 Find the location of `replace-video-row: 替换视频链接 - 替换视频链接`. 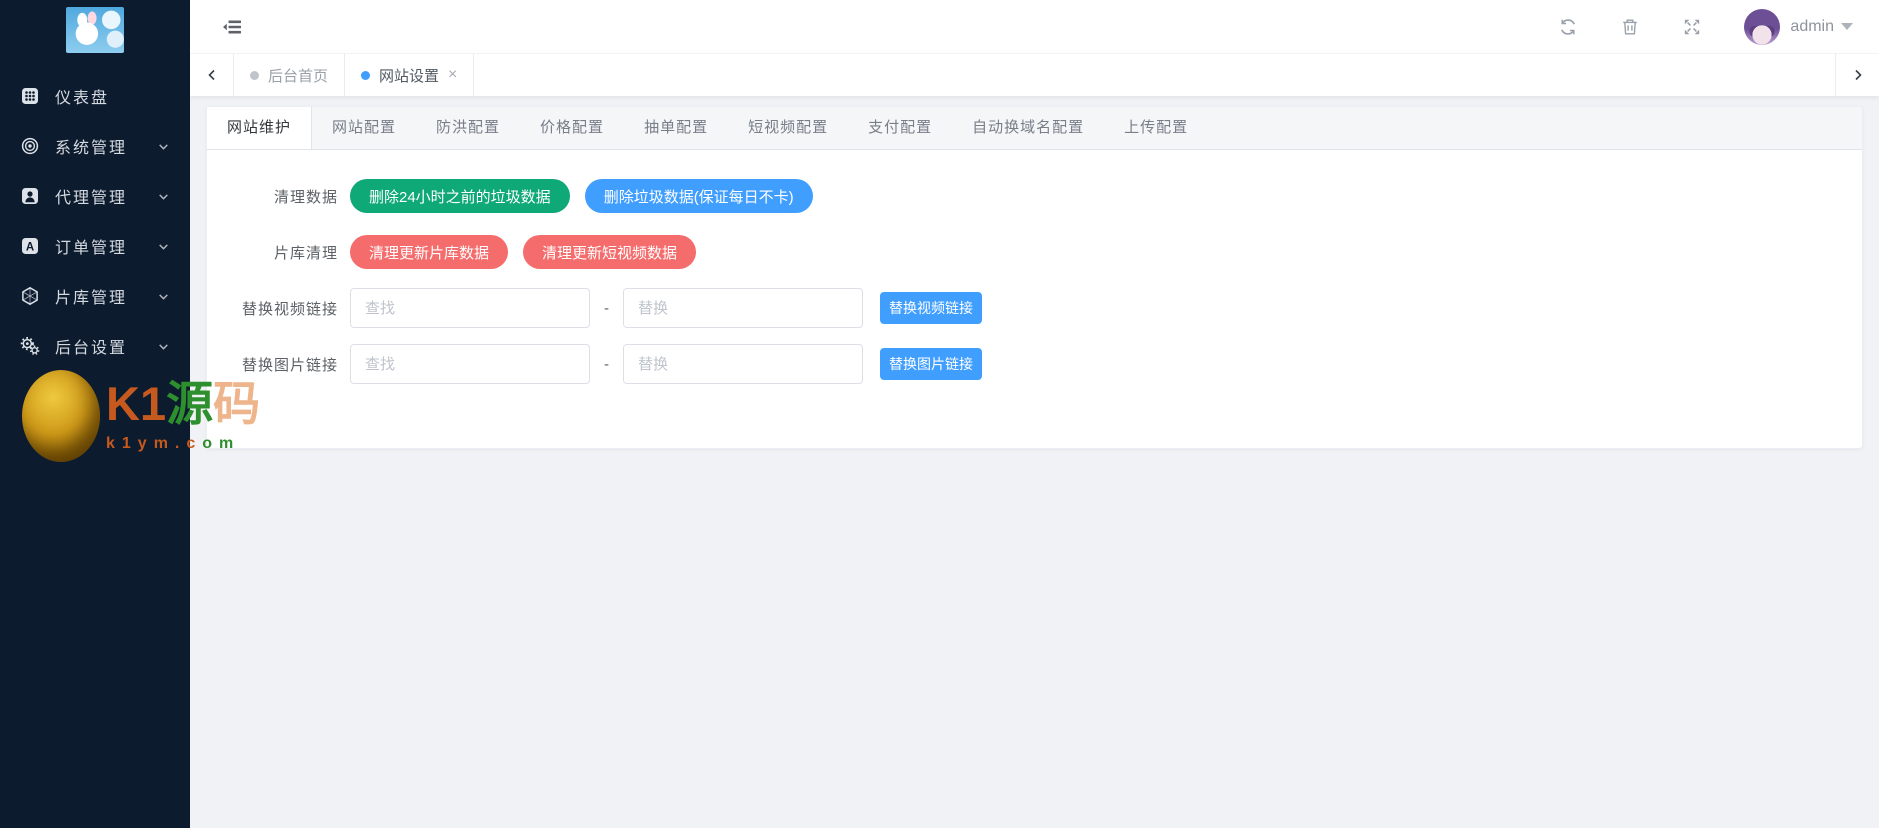

replace-video-row: 替换视频链接 - 替换视频链接 is located at coordinates (1034, 308).